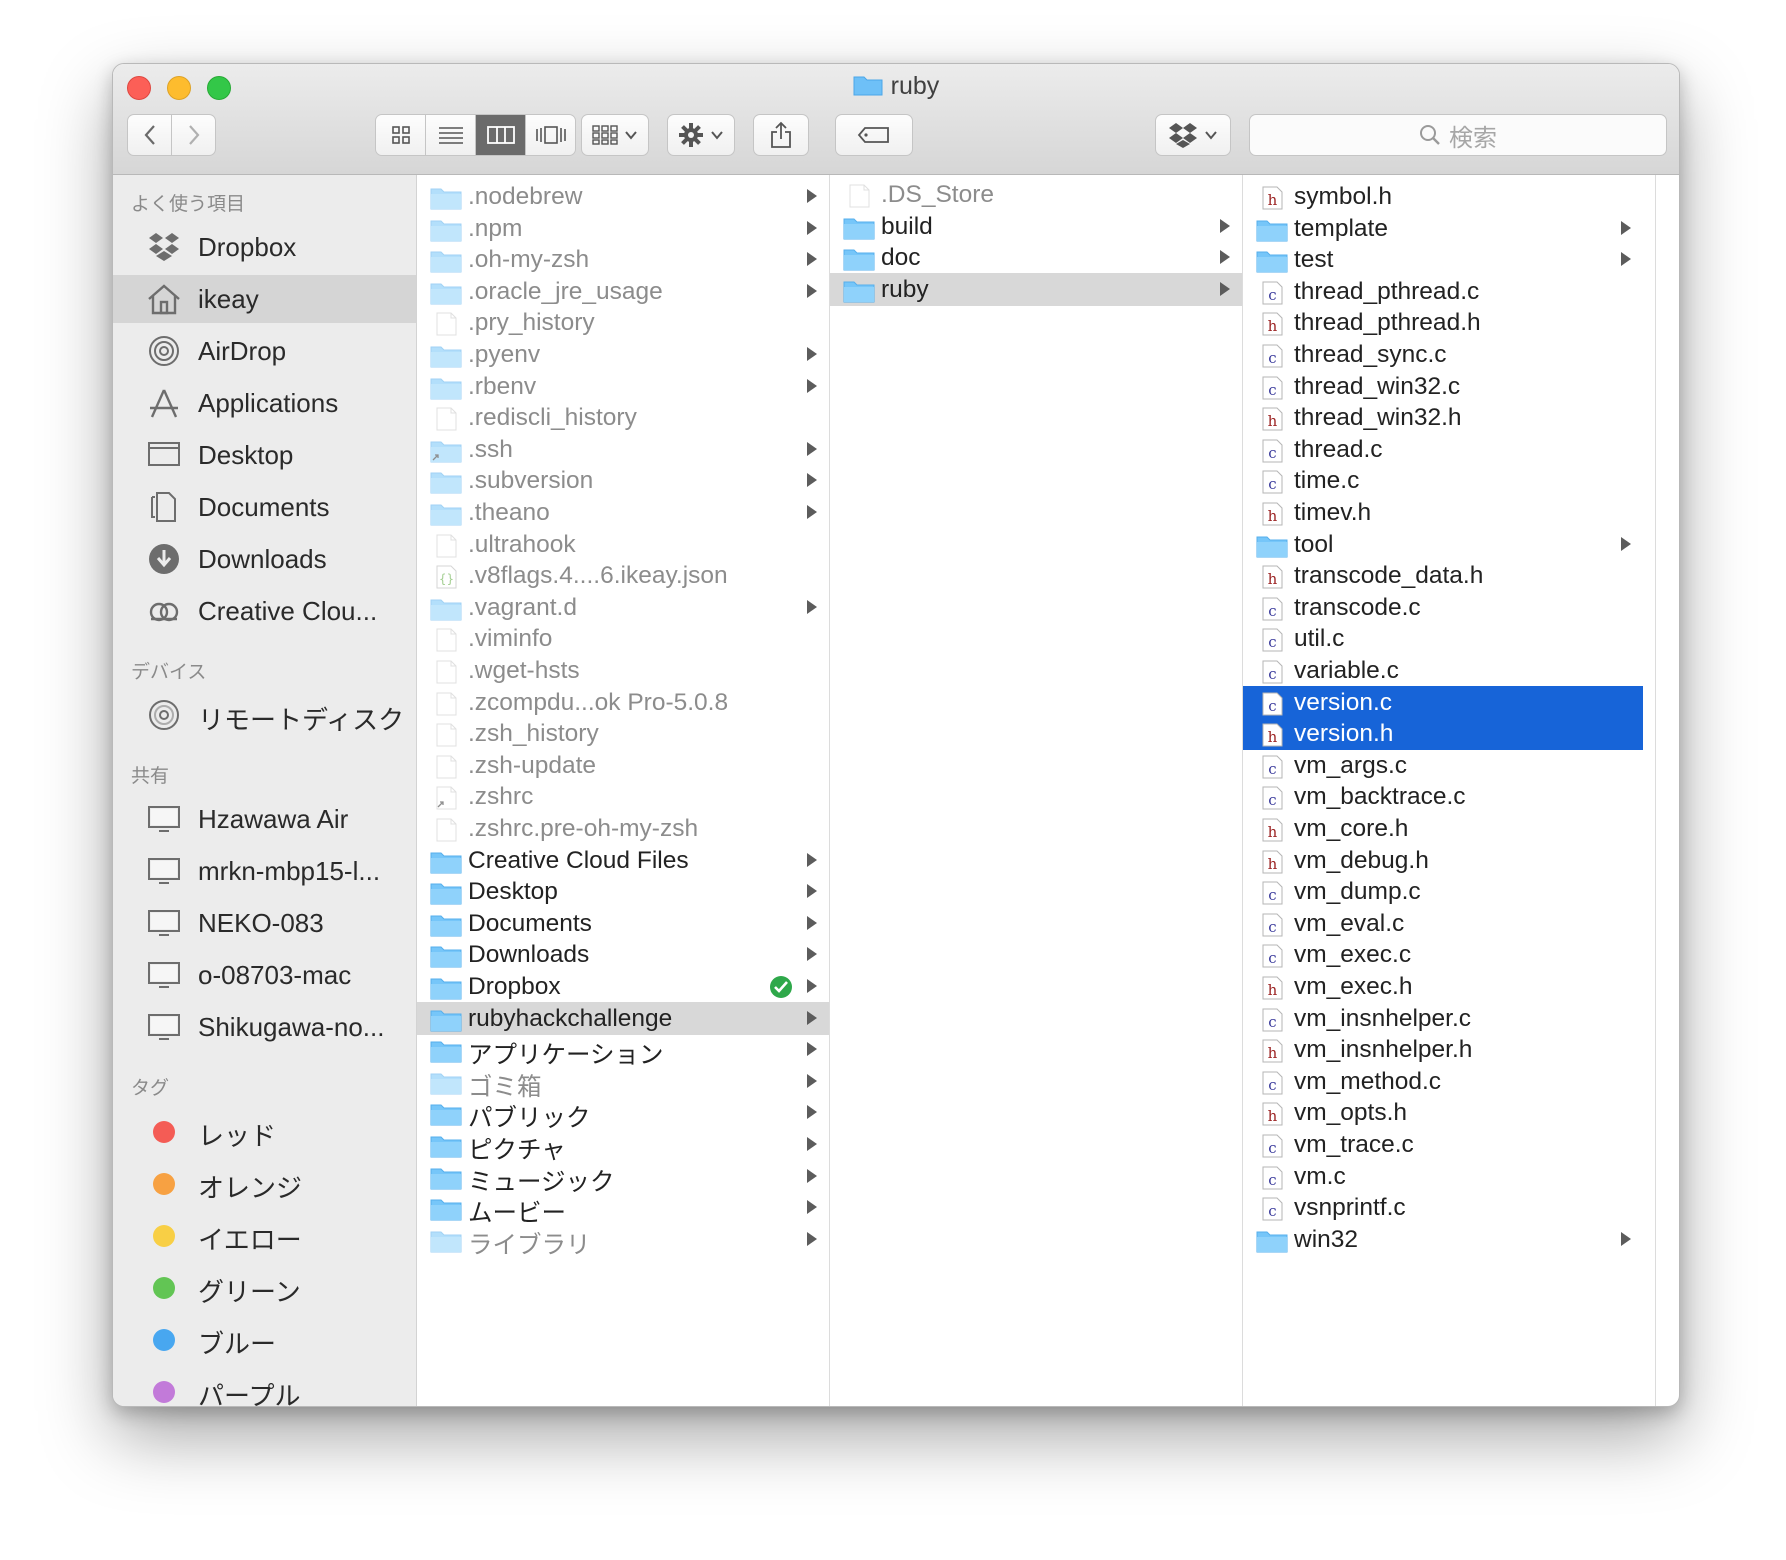  Describe the element at coordinates (264, 1131) in the screenshot. I see `sidebar-item: レッド` at that location.